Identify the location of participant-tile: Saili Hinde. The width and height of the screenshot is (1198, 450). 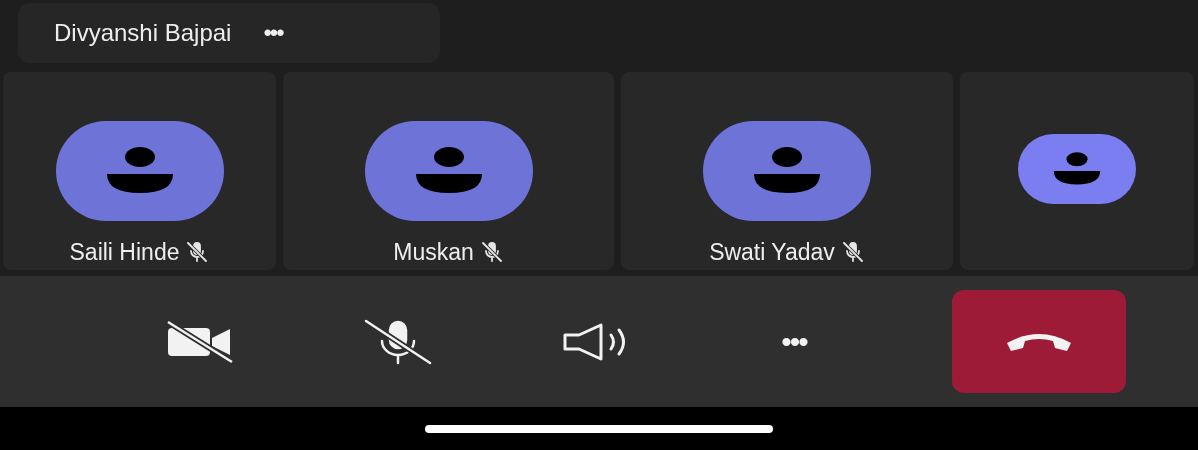
(139, 171).